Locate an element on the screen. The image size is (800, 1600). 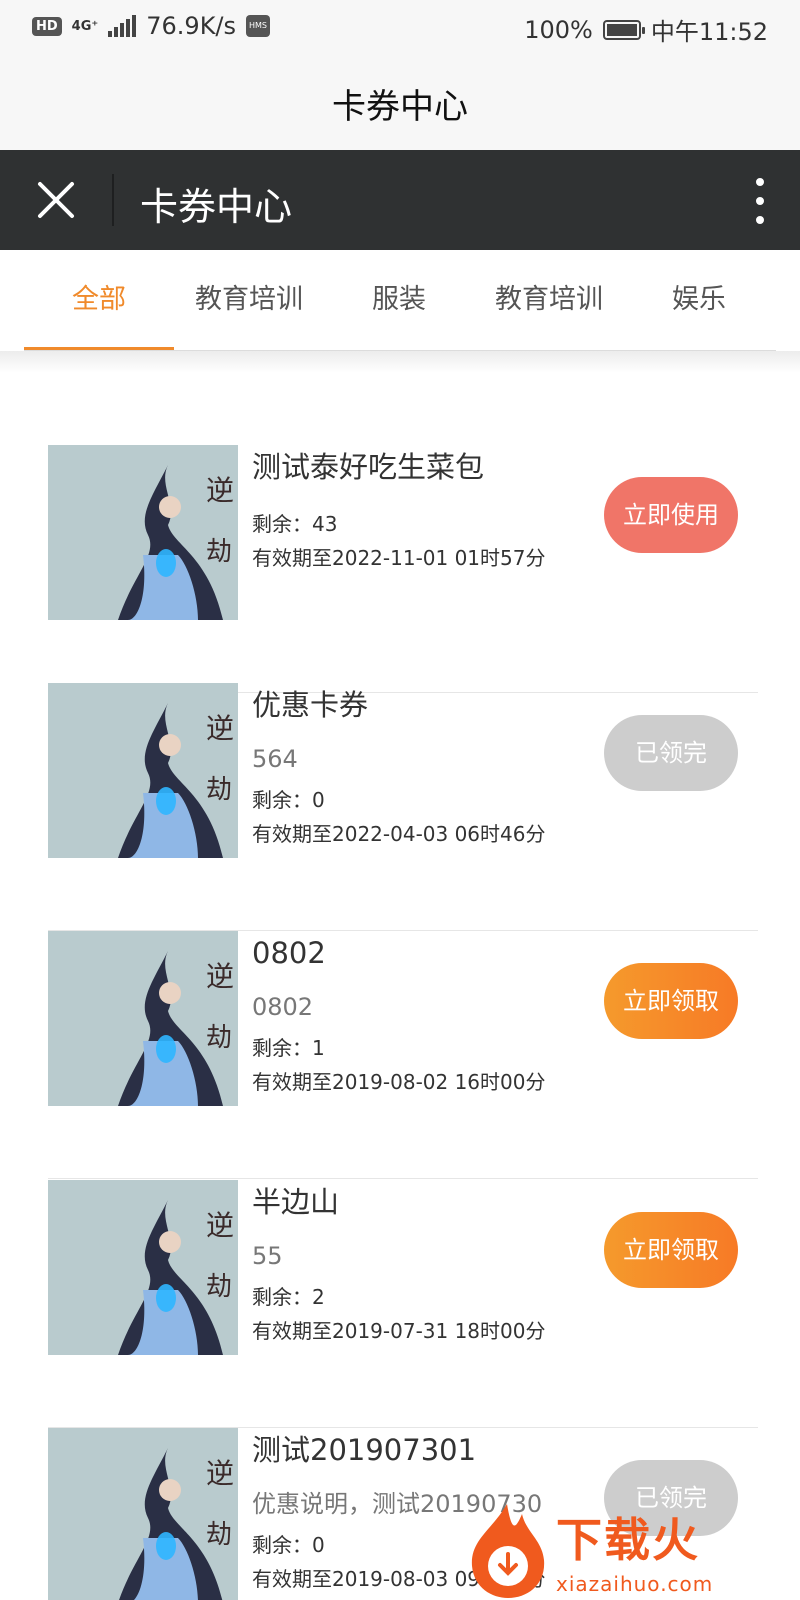
flame-logo-icon is located at coordinates (508, 1551).